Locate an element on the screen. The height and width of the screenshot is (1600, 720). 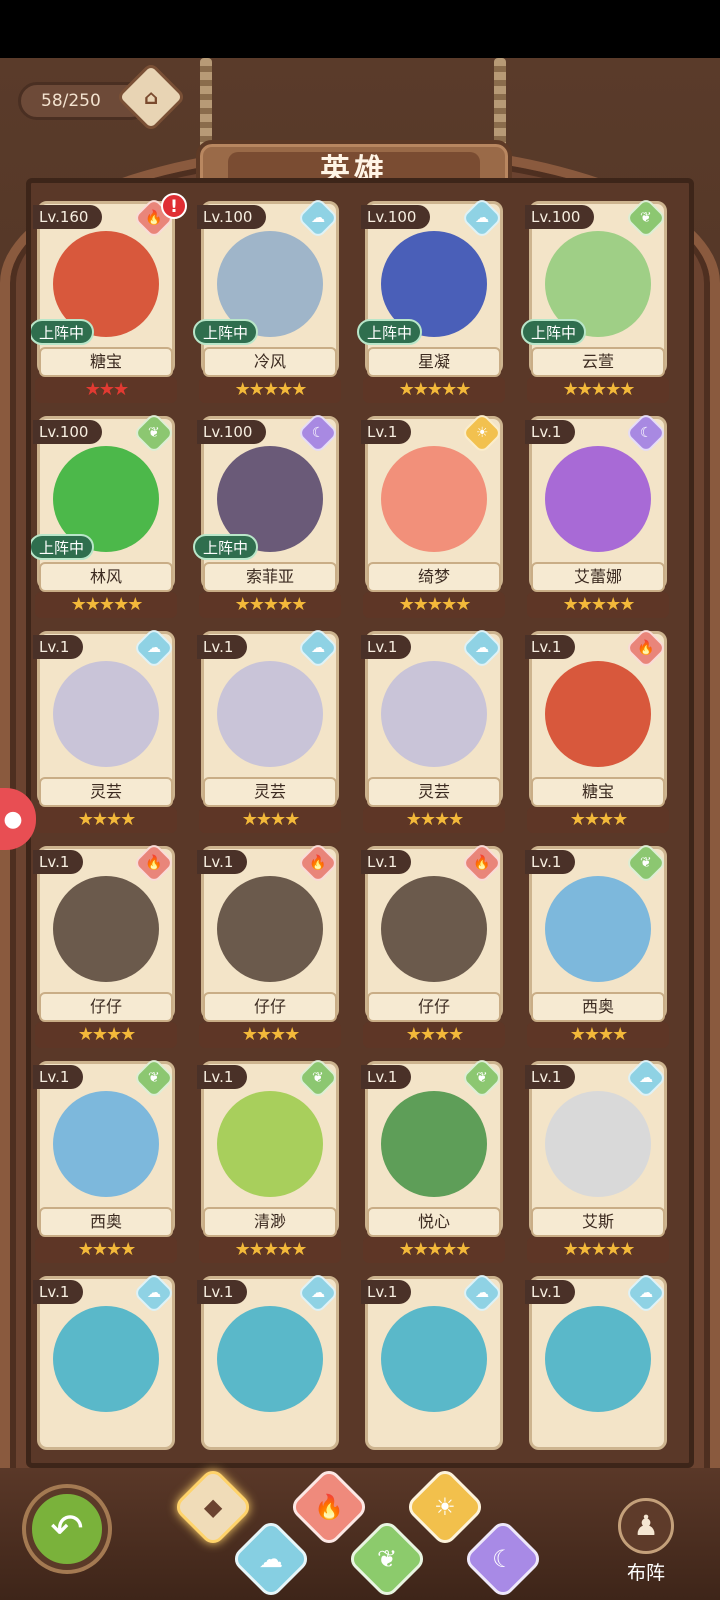
alert-badge: ! is located at coordinates (174, 206).